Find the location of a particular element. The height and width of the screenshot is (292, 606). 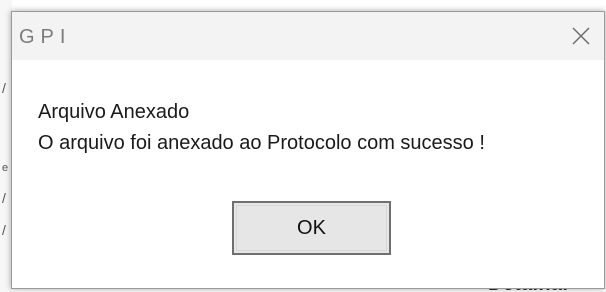

close-icon is located at coordinates (581, 36).